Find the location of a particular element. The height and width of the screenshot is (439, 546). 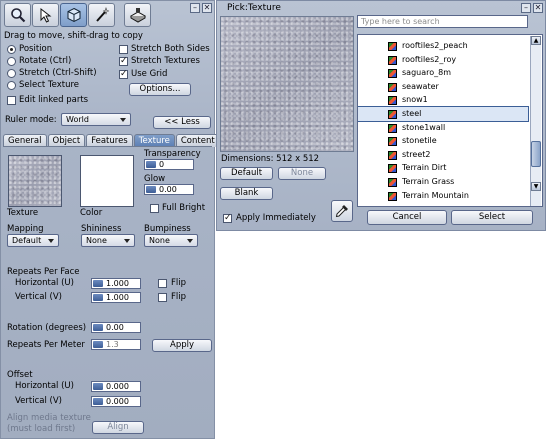

picker-window-controls: – ✕ is located at coordinates (532, 8).